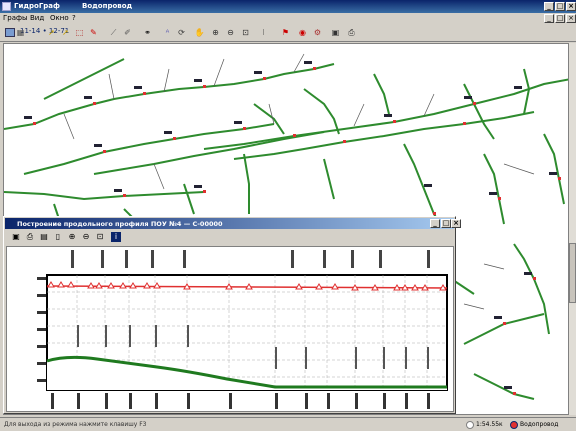  What do you see at coordinates (65, 32) in the screenshot?
I see `select-yellow-icon: ➚` at bounding box center [65, 32].